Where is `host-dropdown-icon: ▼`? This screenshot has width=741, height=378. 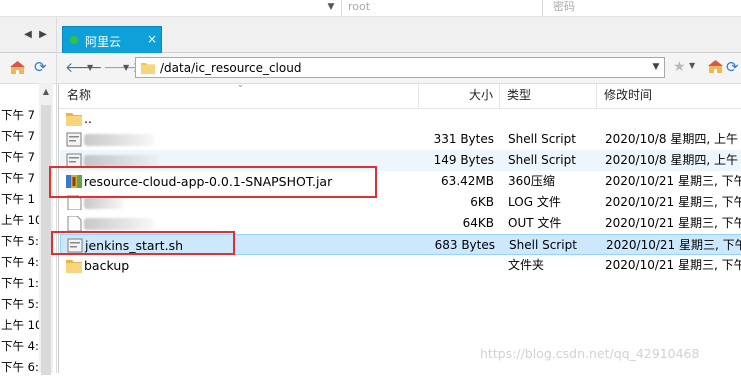
host-dropdown-icon: ▼ is located at coordinates (331, 8).